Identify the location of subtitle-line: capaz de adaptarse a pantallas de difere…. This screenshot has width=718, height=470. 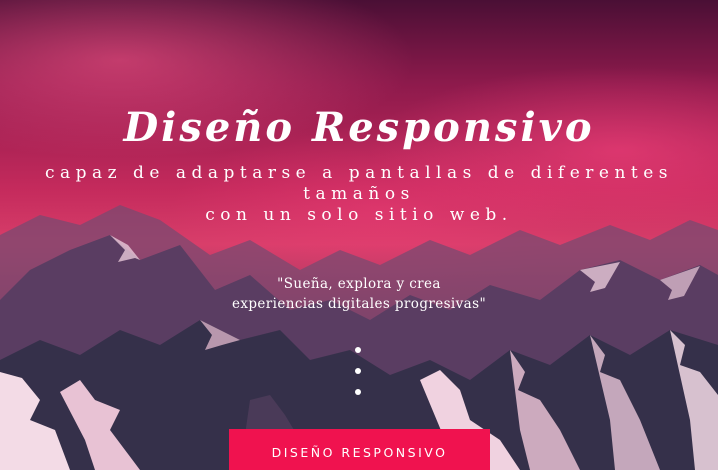
(359, 173).